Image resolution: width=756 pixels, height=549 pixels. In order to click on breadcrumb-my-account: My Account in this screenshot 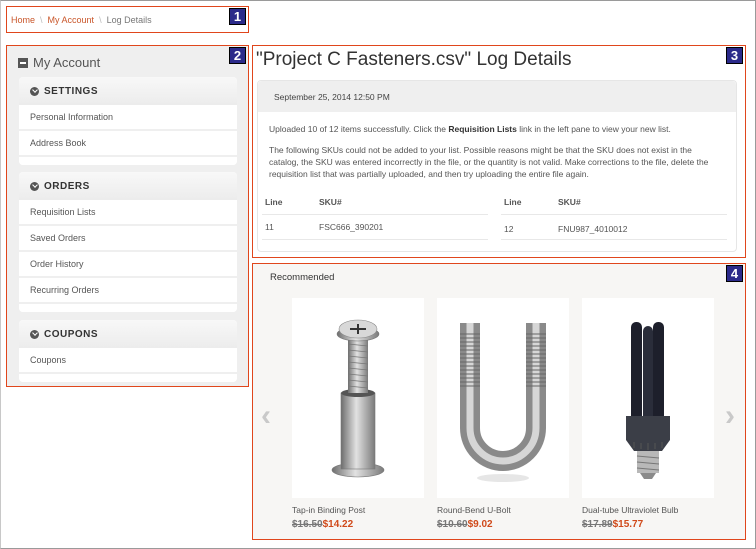, I will do `click(71, 20)`.